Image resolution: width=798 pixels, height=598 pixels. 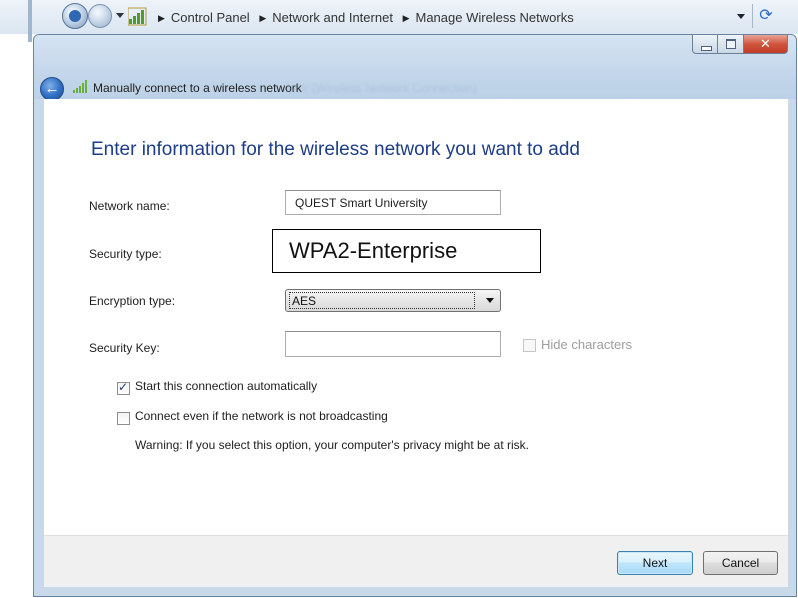 I want to click on dialog-back-icon: ←, so click(x=52, y=89).